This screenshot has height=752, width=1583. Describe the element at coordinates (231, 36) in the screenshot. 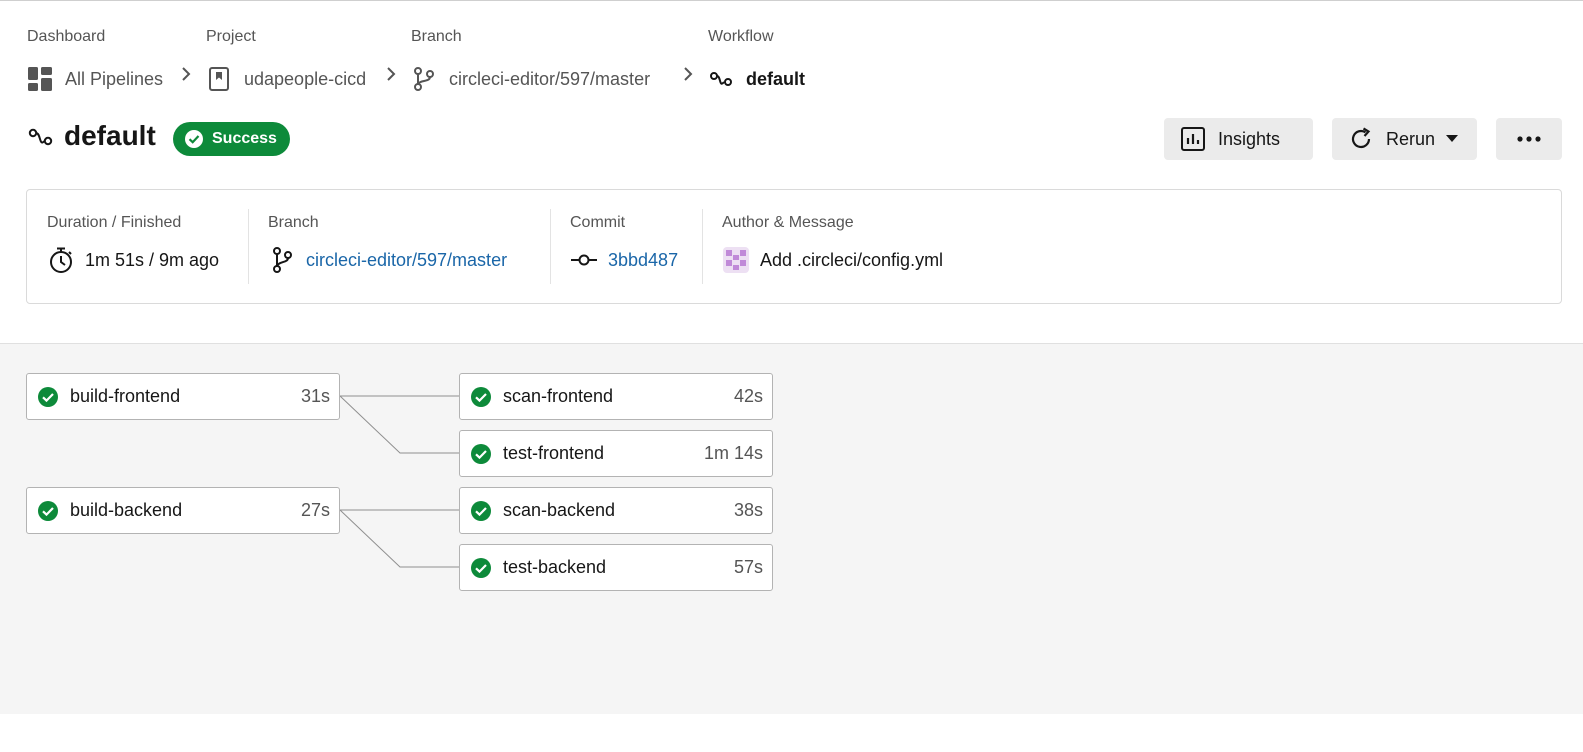

I see `breadcrumb-label: Project` at that location.